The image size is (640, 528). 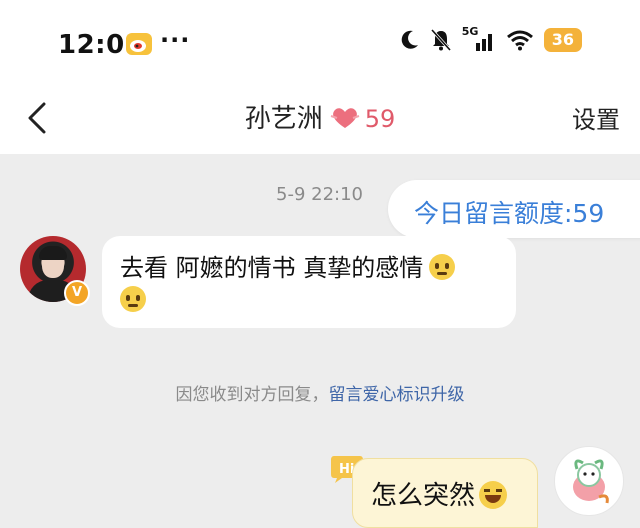 I want to click on chat-title: 孙艺洲 59, so click(x=320, y=116).